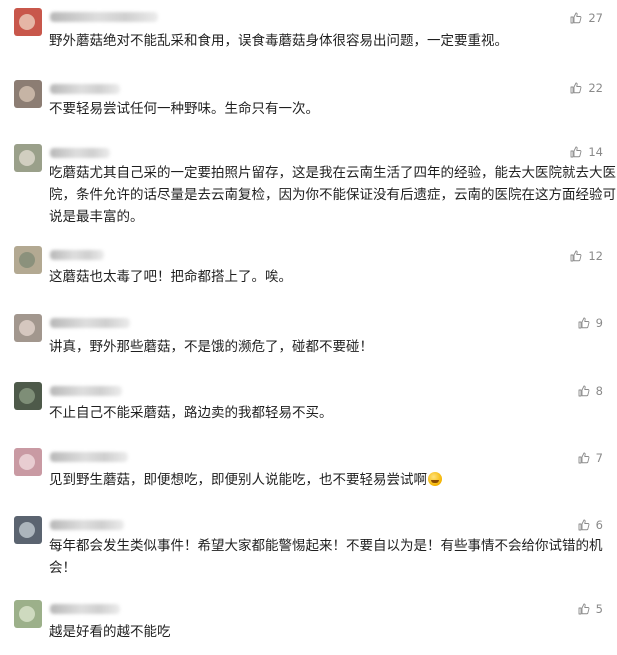 The image size is (617, 655). I want to click on grimace-emoji-icon, so click(435, 479).